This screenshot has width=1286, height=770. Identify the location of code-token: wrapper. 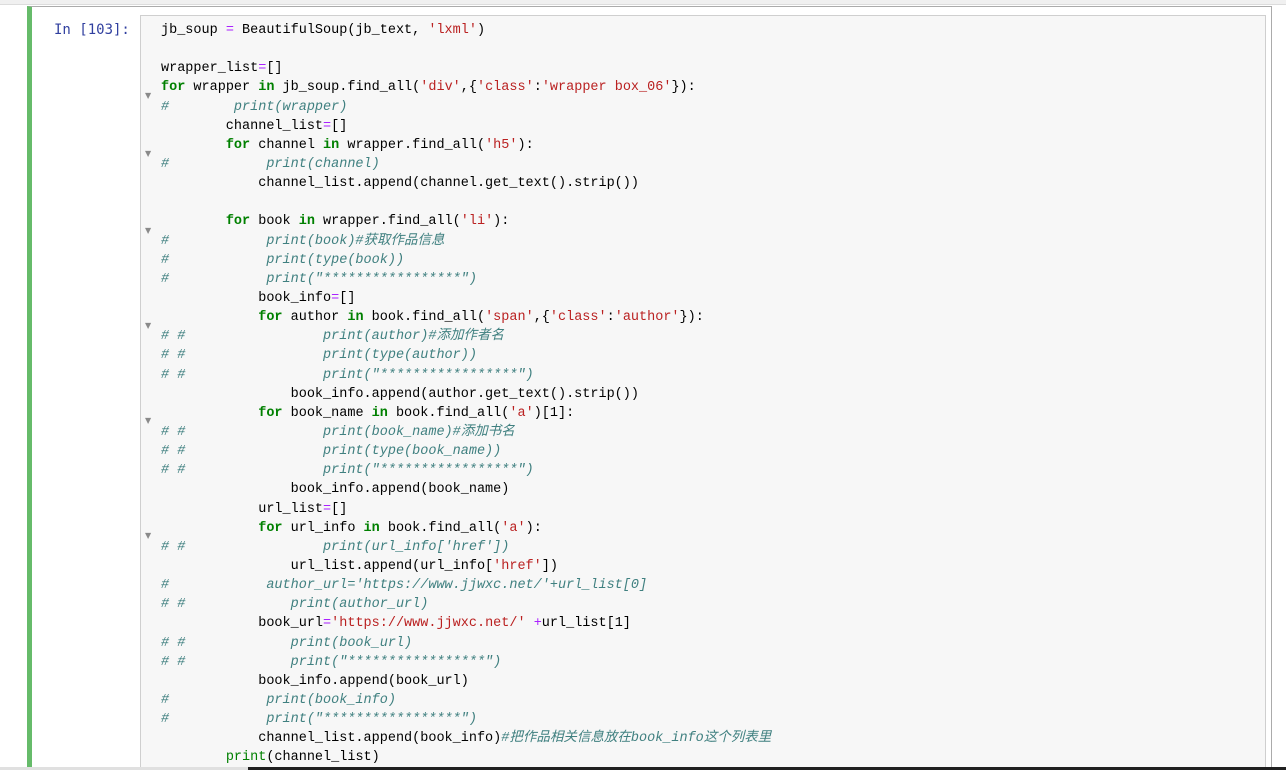
(222, 88).